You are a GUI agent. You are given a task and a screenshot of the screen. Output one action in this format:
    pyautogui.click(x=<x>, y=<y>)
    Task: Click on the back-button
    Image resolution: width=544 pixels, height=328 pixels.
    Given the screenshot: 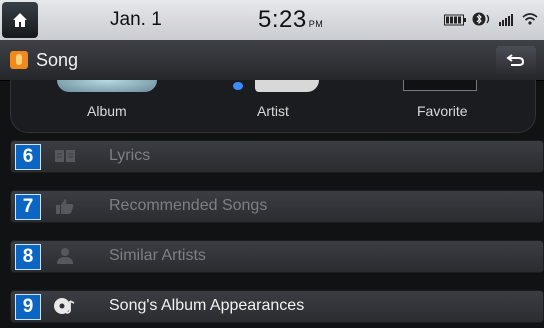 What is the action you would take?
    pyautogui.click(x=516, y=60)
    